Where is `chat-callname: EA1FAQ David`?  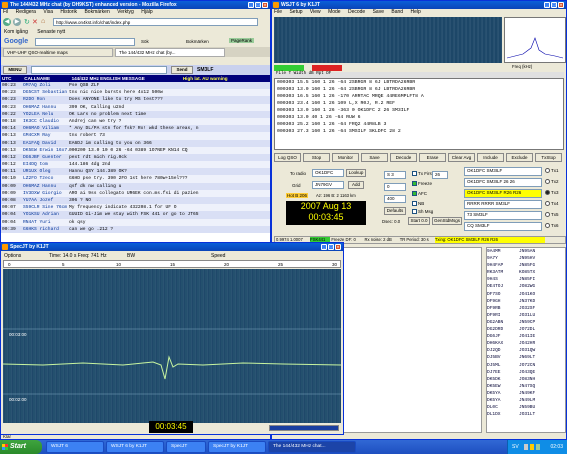 chat-callname: EA1FAQ David is located at coordinates (46, 143).